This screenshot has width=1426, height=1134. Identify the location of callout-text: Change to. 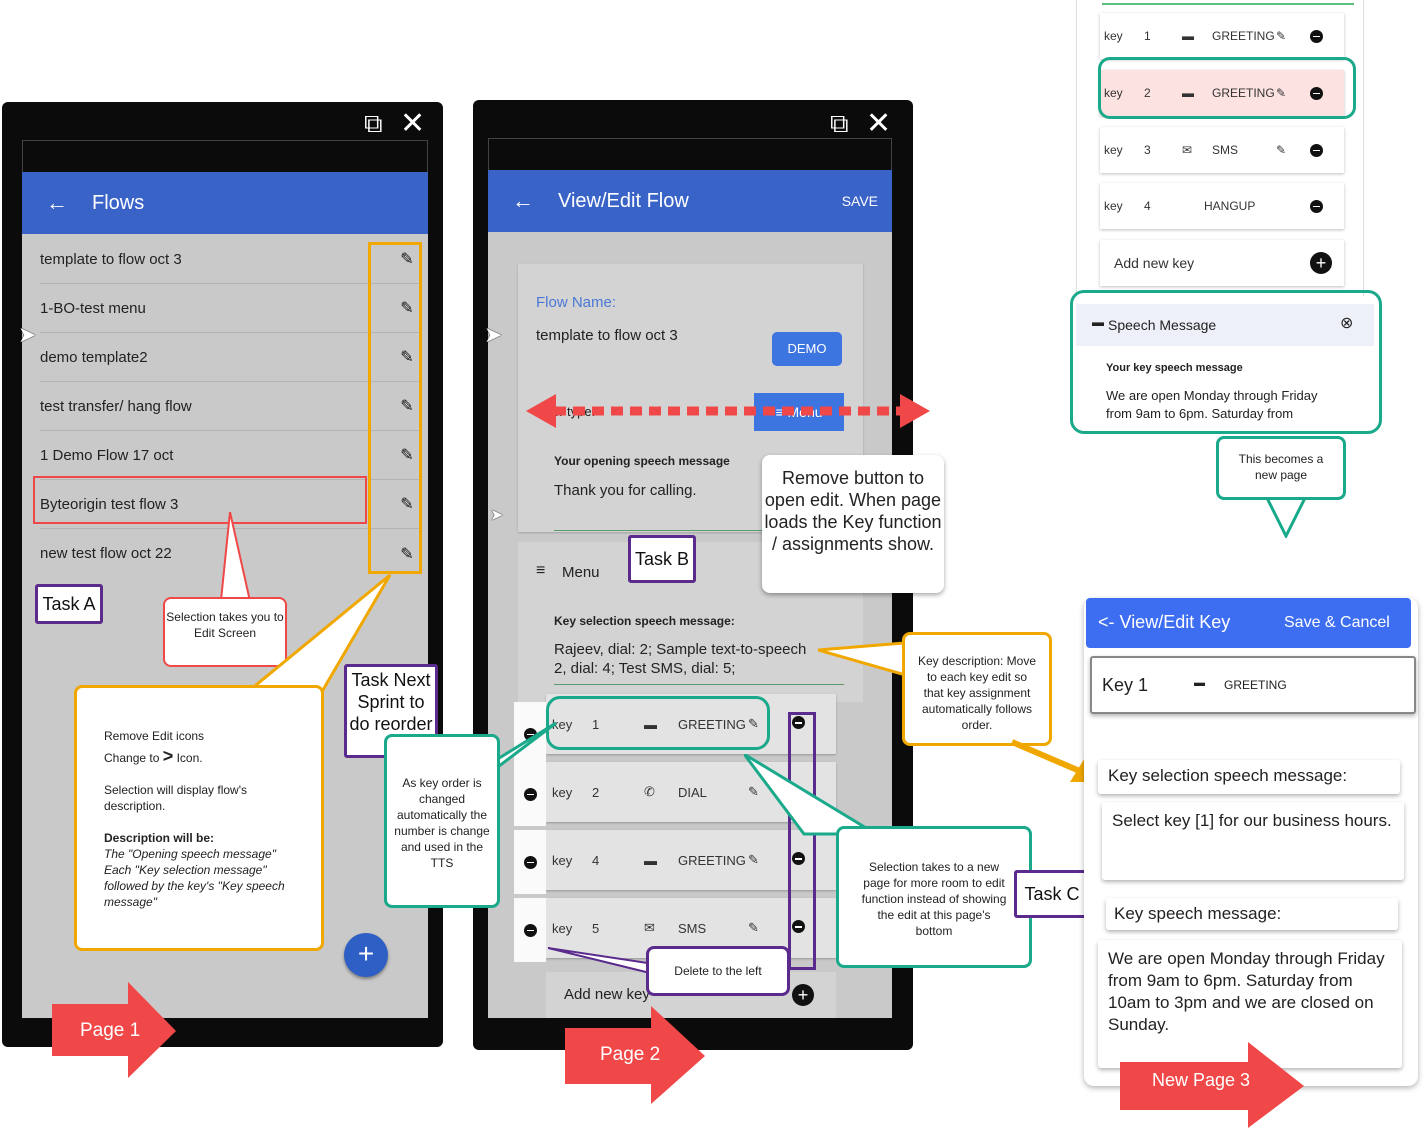
(132, 758).